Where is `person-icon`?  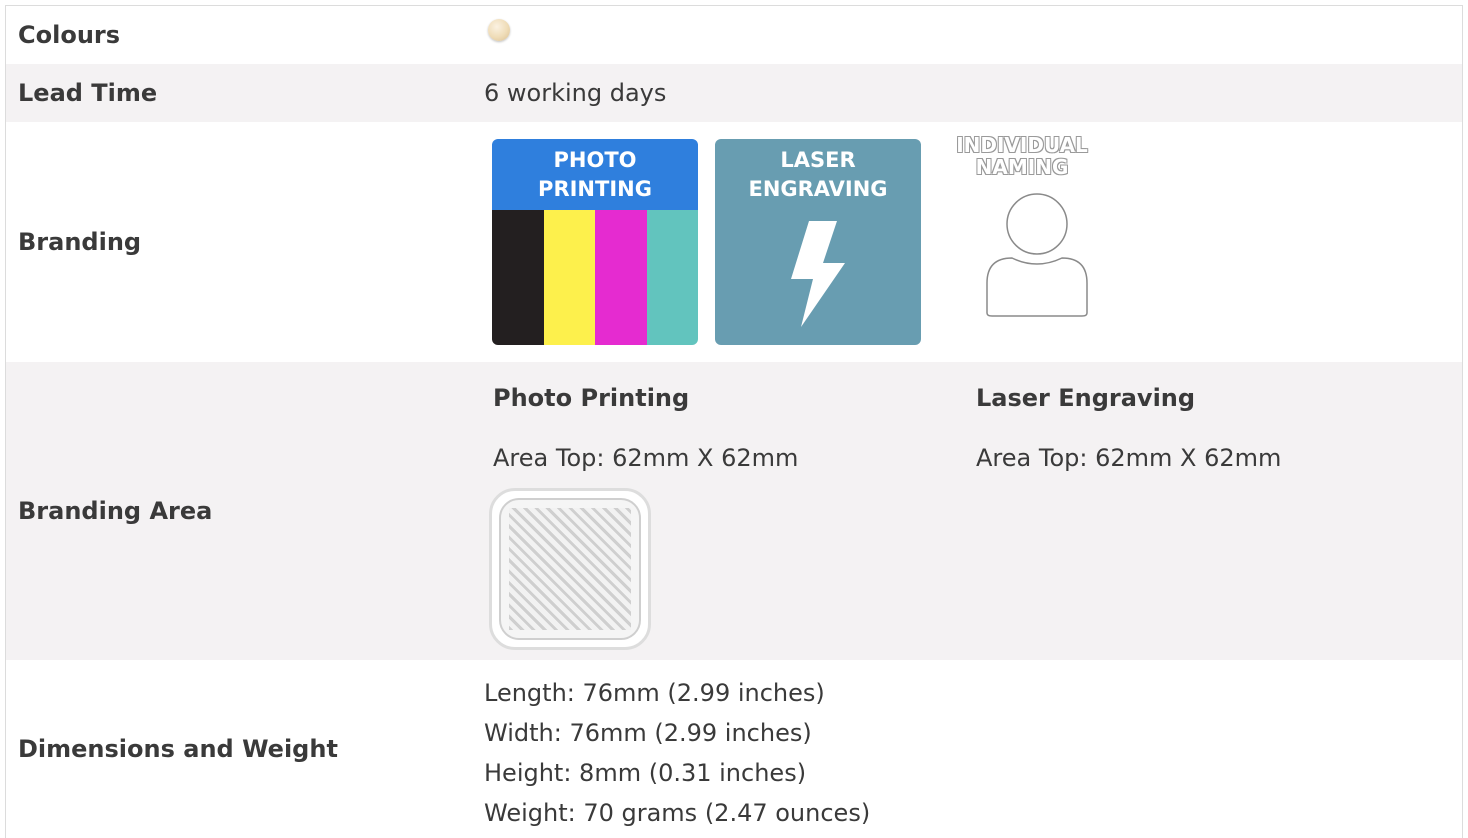
person-icon is located at coordinates (1037, 255).